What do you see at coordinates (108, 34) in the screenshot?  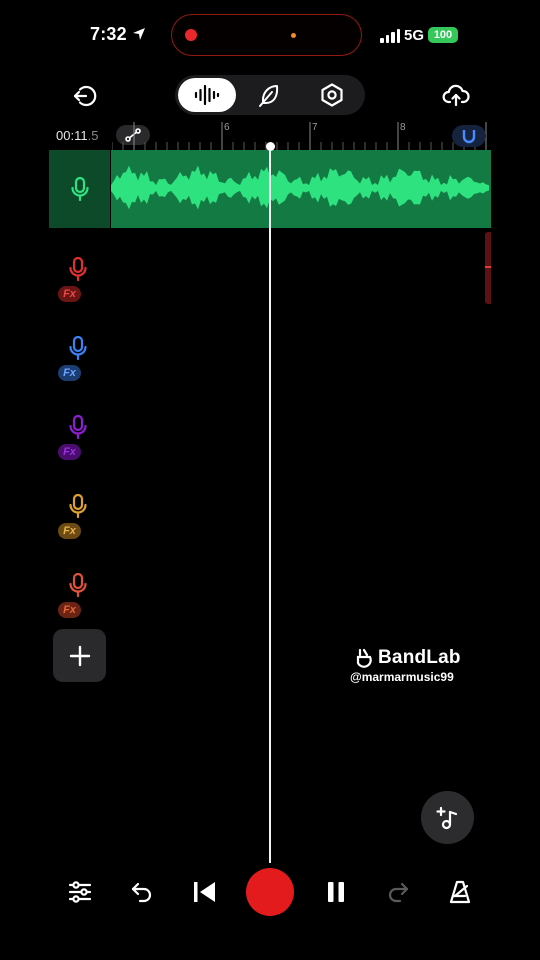 I see `status-time: 7:32` at bounding box center [108, 34].